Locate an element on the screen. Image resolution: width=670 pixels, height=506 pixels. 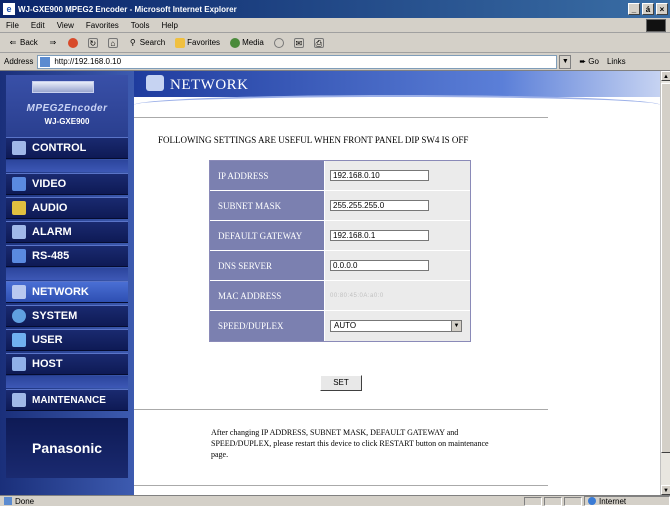
refresh-button: ↻ is located at coordinates (93, 42).